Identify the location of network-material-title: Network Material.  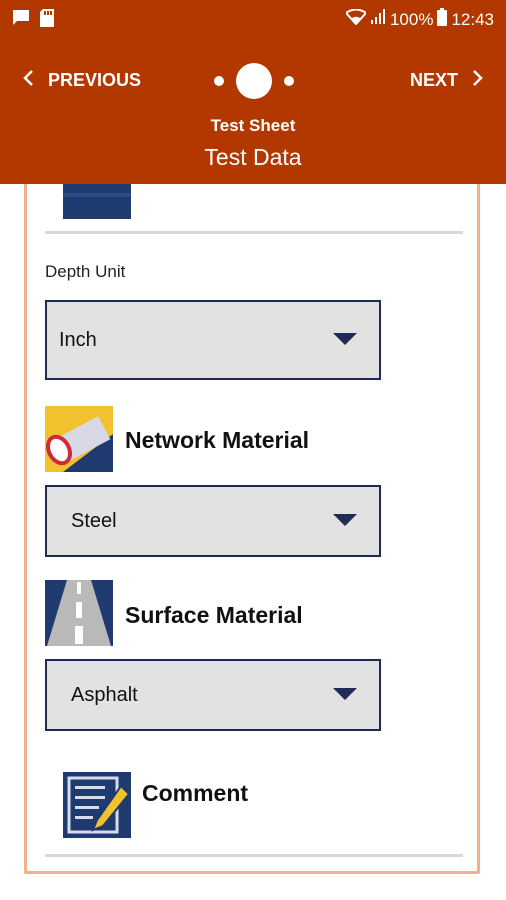
(217, 440).